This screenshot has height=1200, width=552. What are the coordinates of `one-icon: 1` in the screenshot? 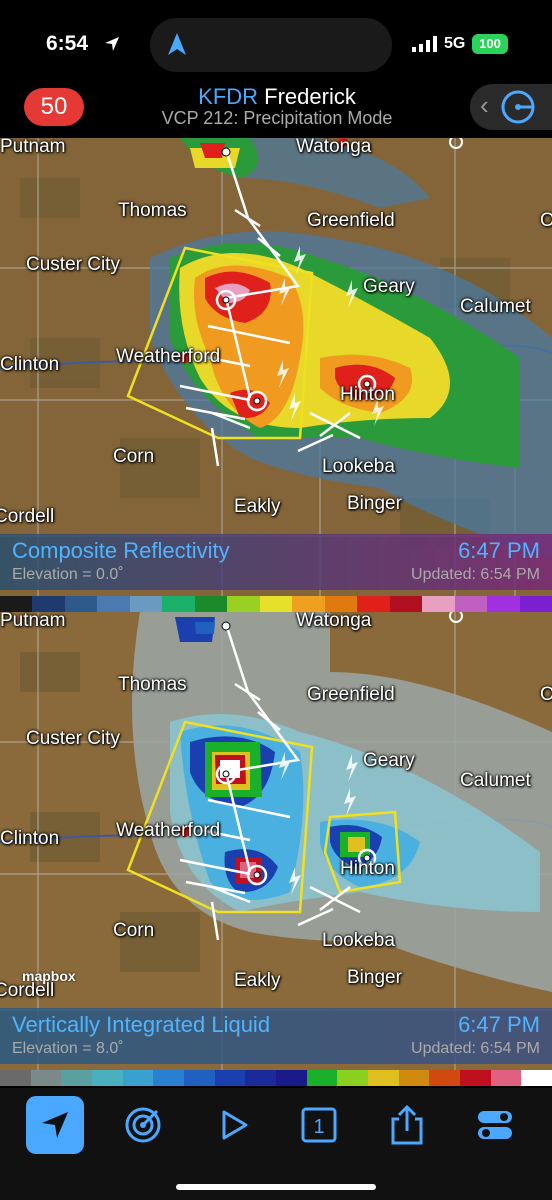 It's located at (319, 1125).